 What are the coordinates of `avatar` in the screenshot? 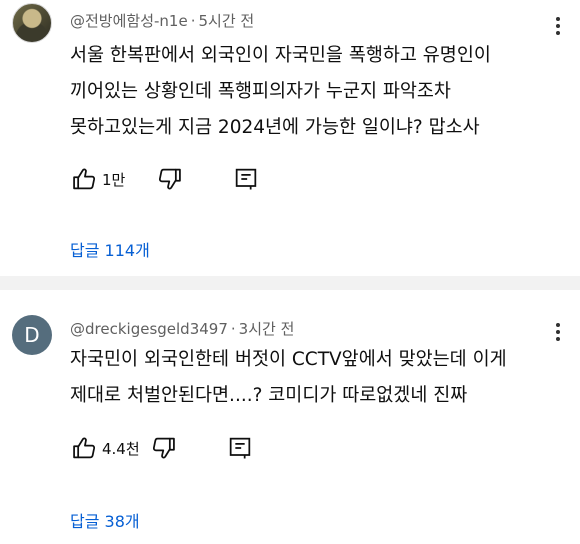 It's located at (32, 23).